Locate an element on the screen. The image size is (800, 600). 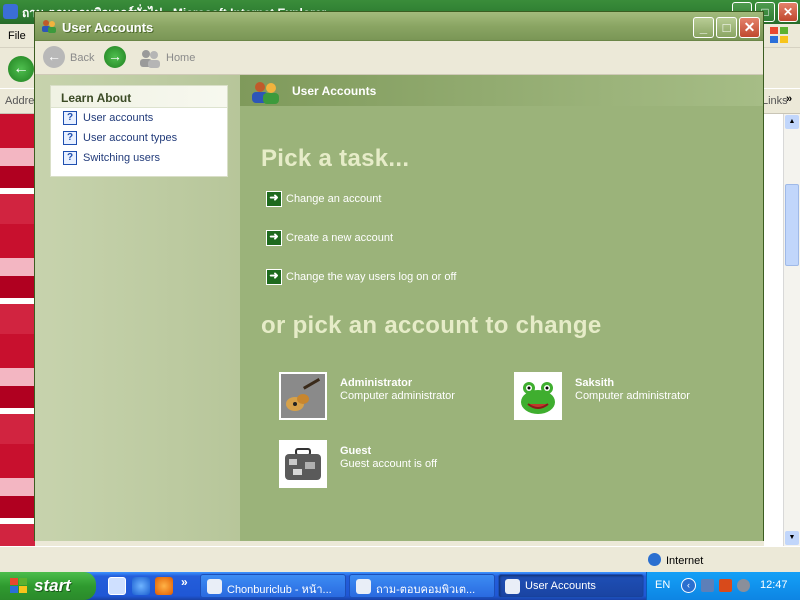
back-button: Back is located at coordinates (82, 58).